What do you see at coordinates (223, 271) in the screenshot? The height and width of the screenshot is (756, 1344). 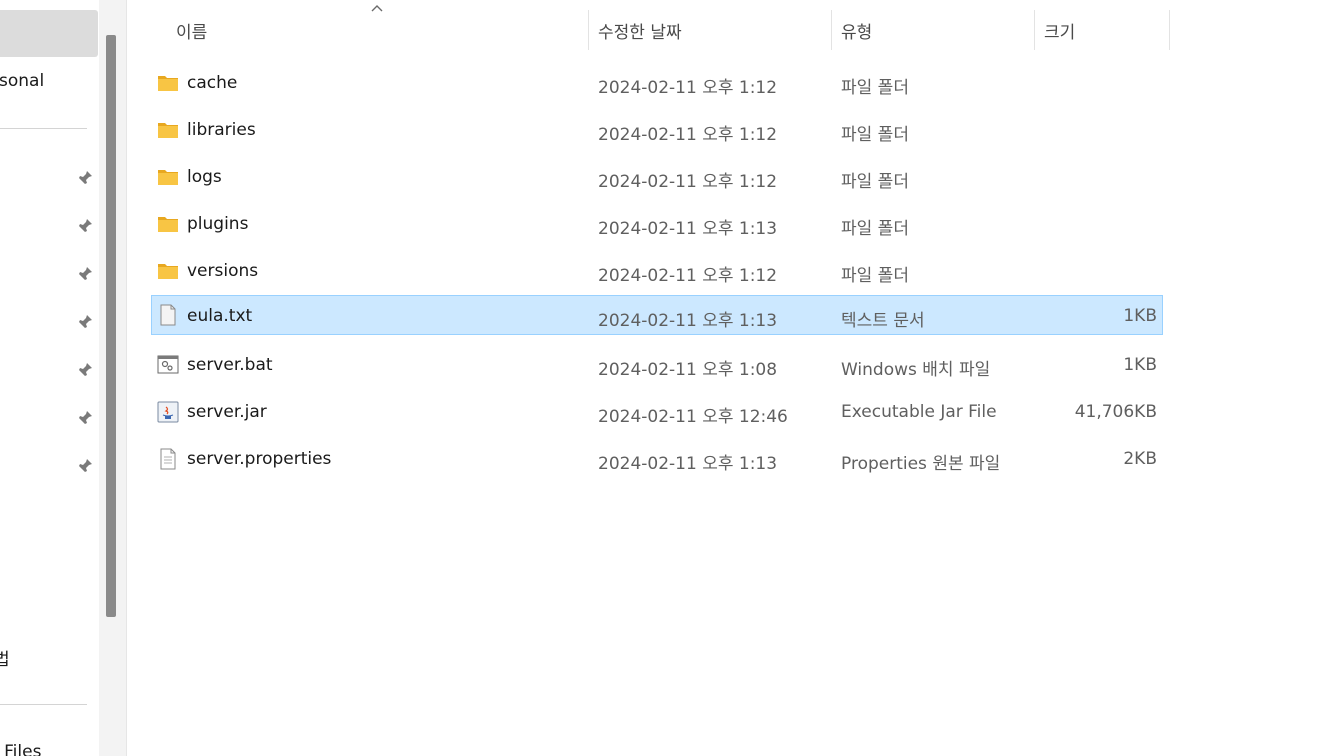 I see `file-name: versions` at bounding box center [223, 271].